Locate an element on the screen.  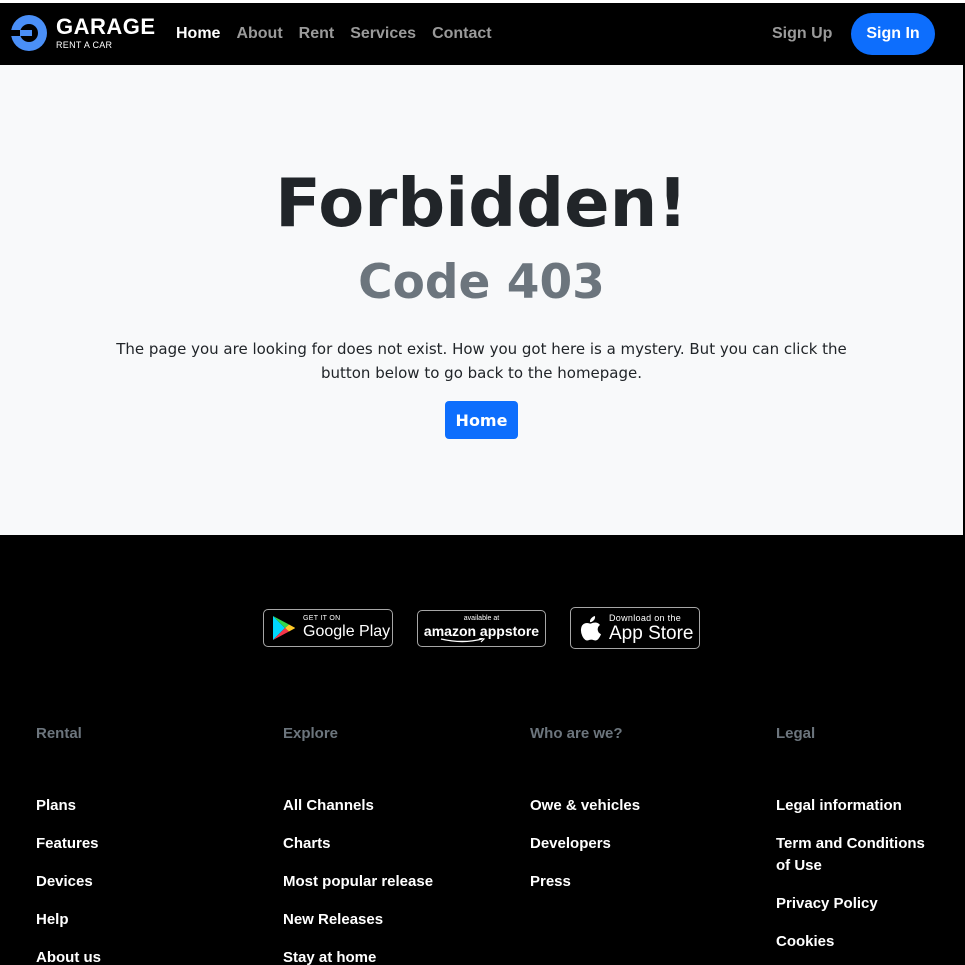
footer-link: Features is located at coordinates (136, 844).